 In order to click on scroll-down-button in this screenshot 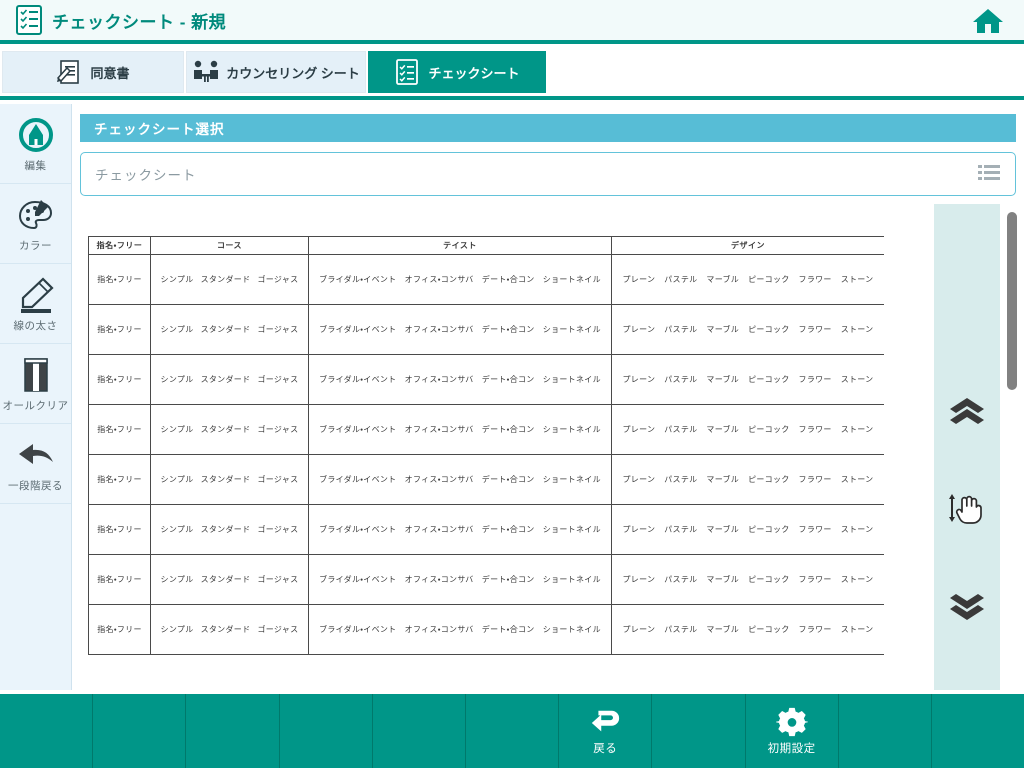, I will do `click(967, 608)`.